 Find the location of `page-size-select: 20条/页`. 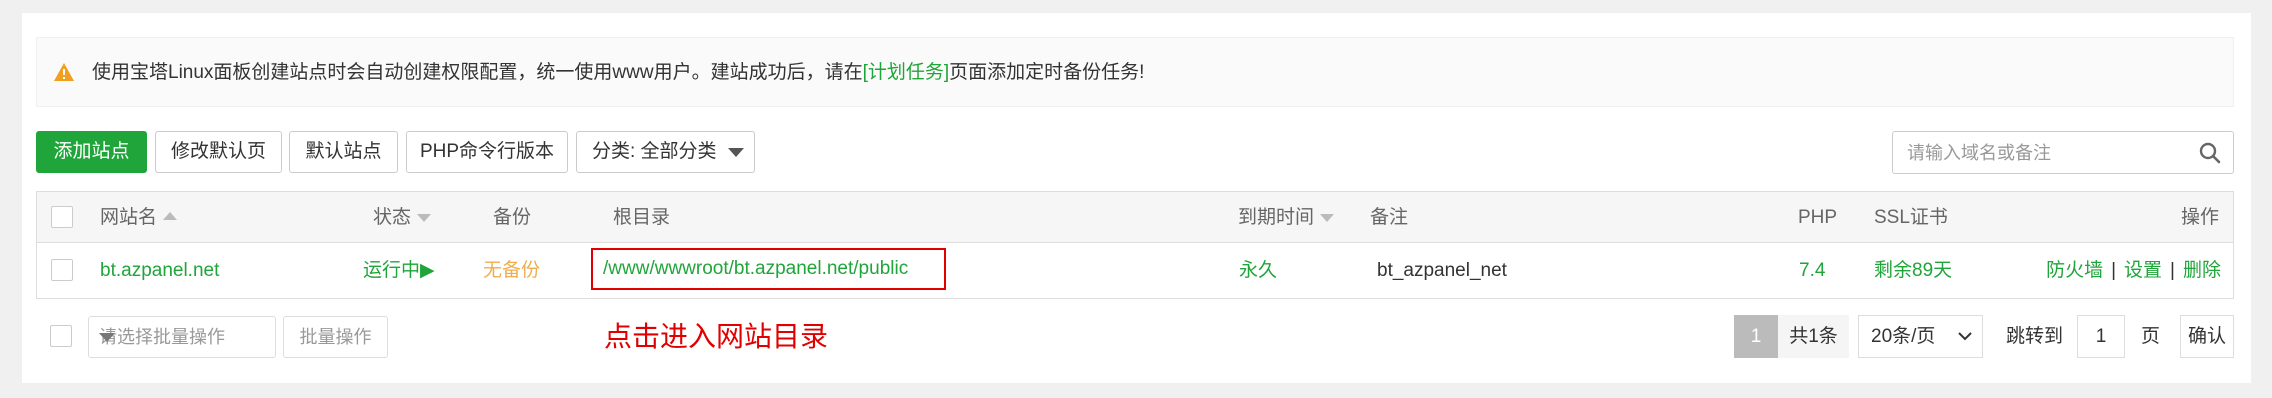

page-size-select: 20条/页 is located at coordinates (1920, 336).